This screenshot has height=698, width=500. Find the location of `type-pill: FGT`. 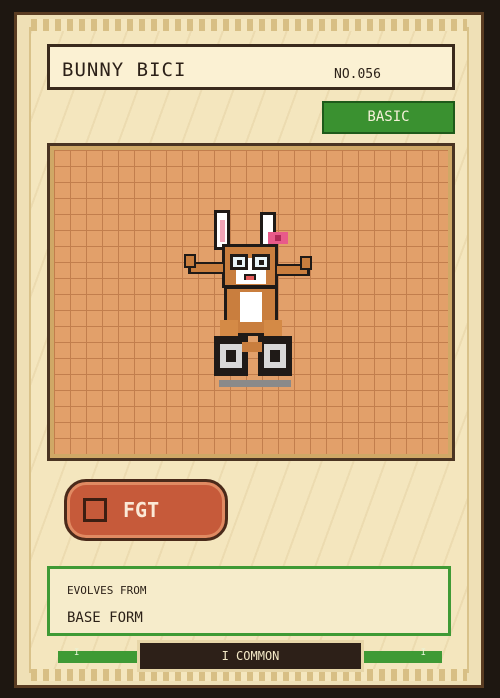

type-pill: FGT is located at coordinates (146, 510).